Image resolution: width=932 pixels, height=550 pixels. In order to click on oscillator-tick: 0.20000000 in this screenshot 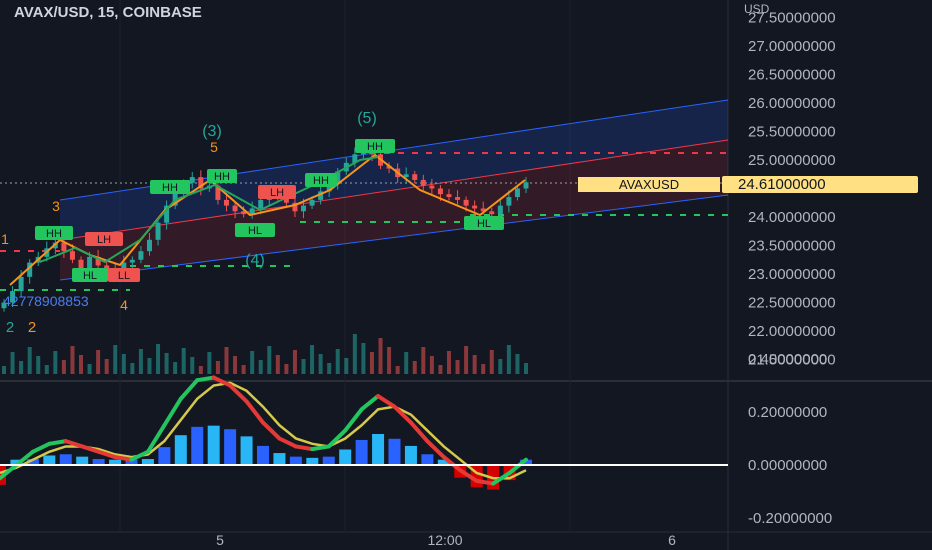, I will do `click(787, 412)`.